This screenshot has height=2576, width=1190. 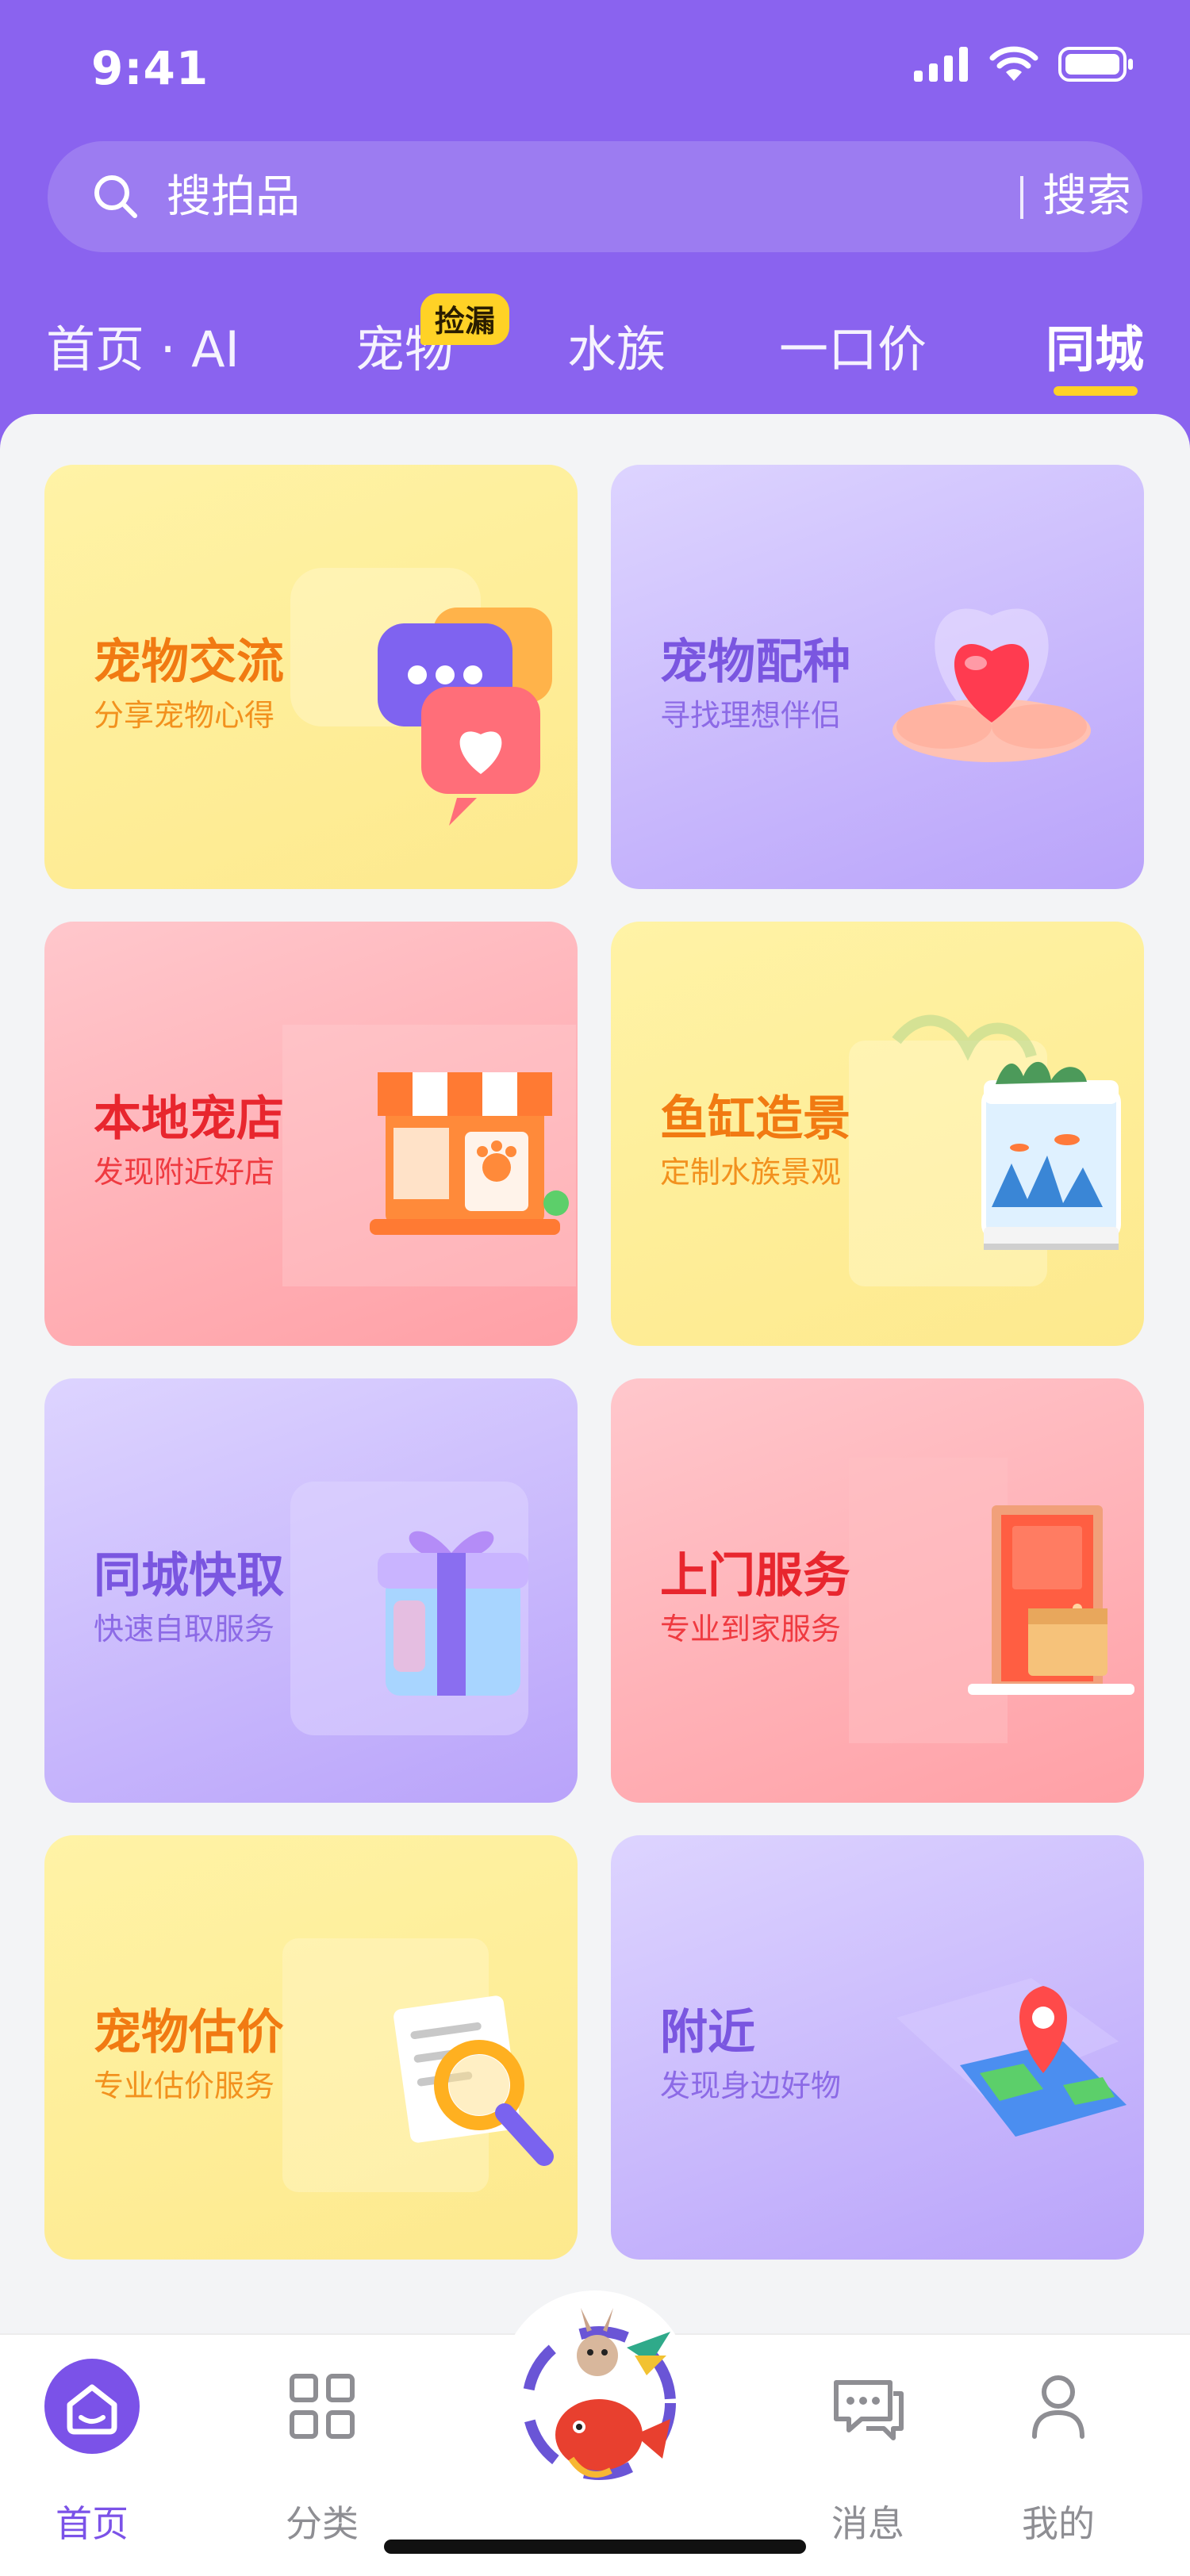 I want to click on card-subtitle: 快速自取服务, so click(x=184, y=1629).